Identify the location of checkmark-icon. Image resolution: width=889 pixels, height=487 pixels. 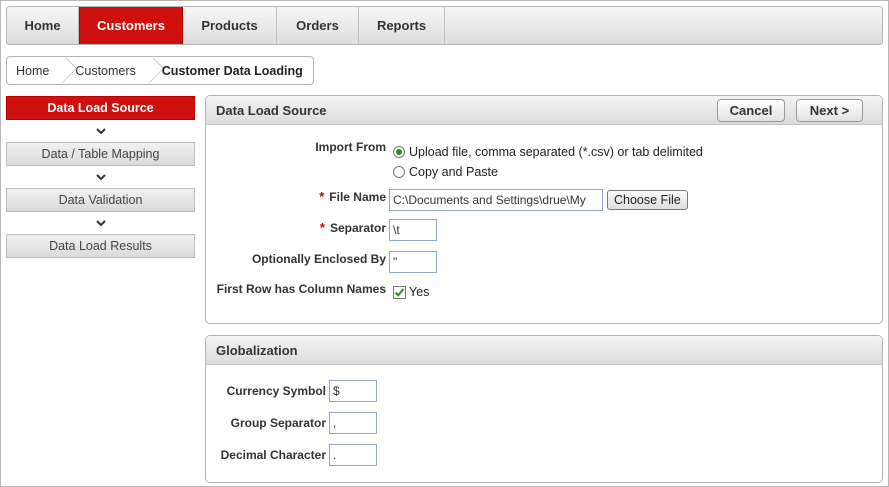
(399, 292).